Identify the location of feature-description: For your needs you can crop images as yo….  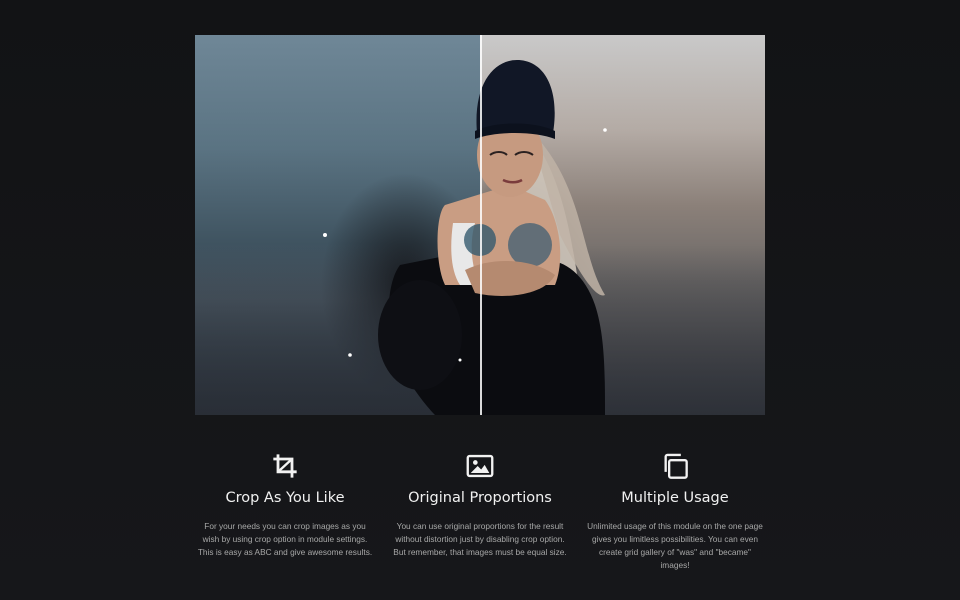
(285, 539).